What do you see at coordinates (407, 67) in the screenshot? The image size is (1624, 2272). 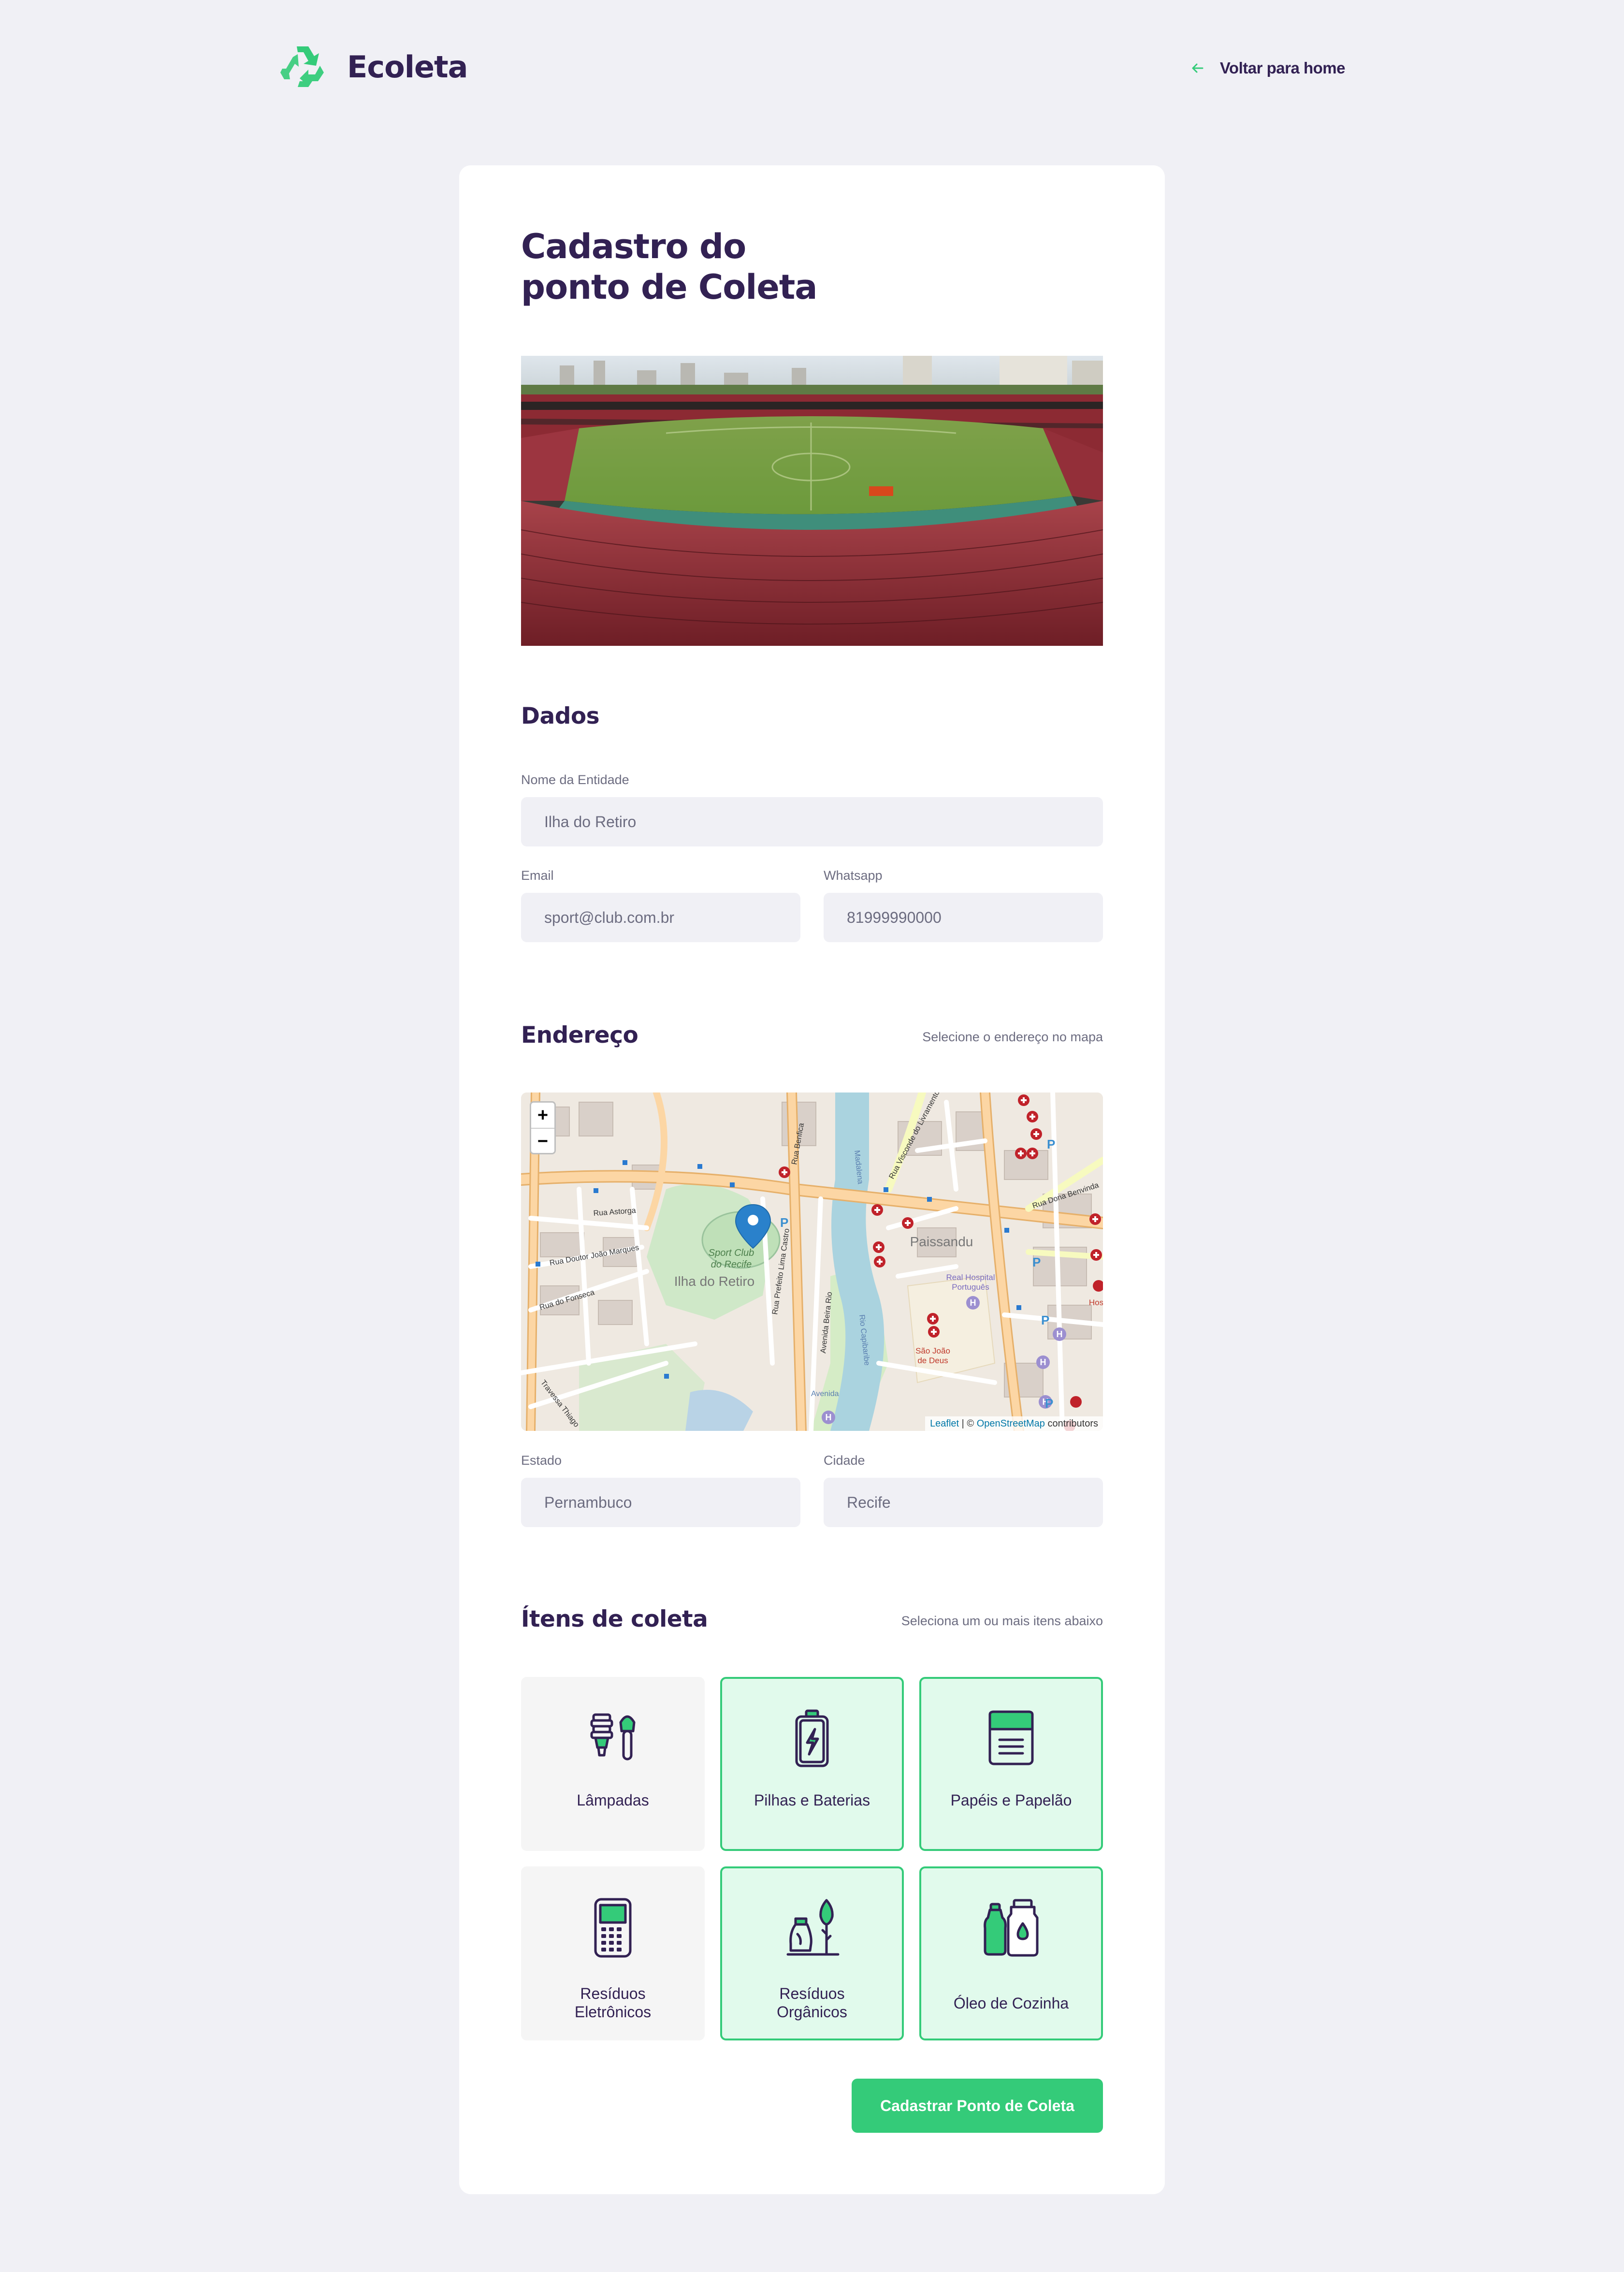 I see `logo-text: Ecoleta` at bounding box center [407, 67].